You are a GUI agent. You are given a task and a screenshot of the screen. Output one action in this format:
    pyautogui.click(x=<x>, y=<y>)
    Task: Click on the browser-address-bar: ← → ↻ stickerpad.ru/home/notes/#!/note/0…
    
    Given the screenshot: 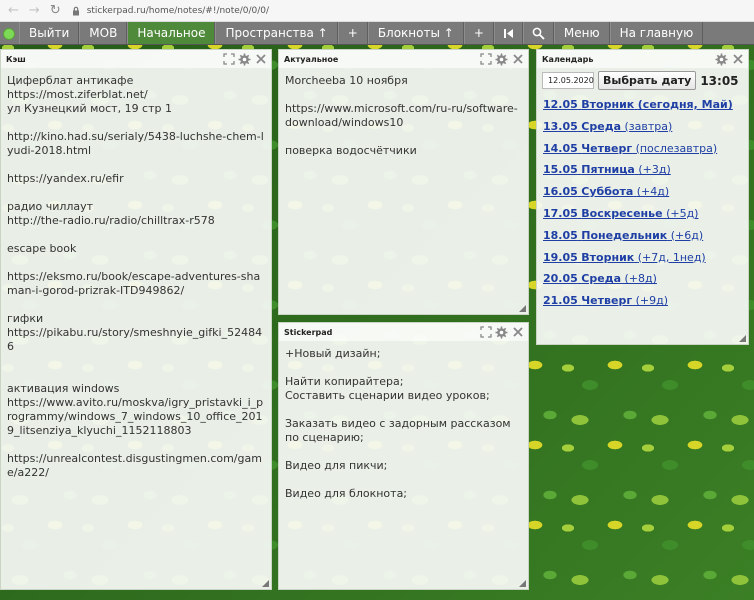 What is the action you would take?
    pyautogui.click(x=377, y=11)
    